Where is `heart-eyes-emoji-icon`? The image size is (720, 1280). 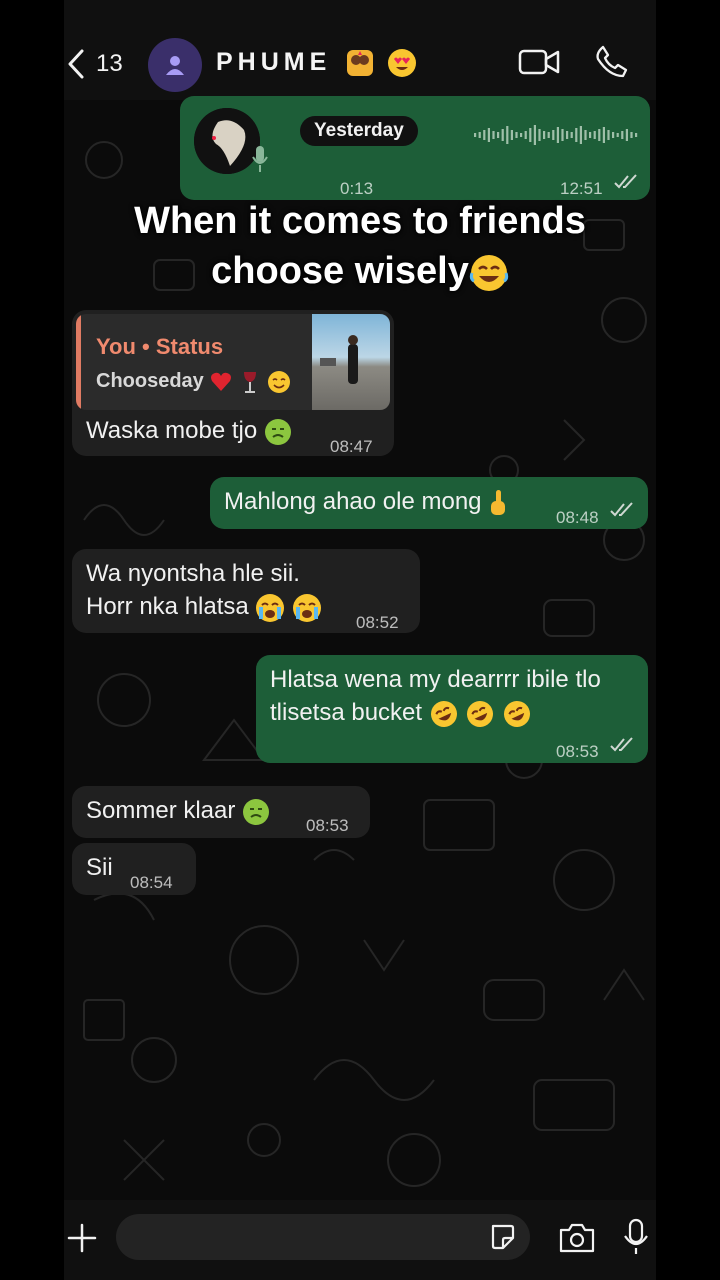
heart-eyes-emoji-icon is located at coordinates (402, 63).